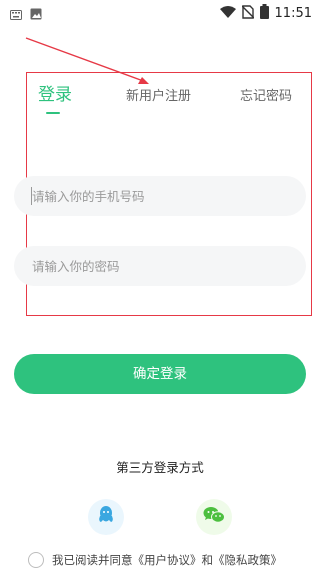  I want to click on qq-icon, so click(106, 517).